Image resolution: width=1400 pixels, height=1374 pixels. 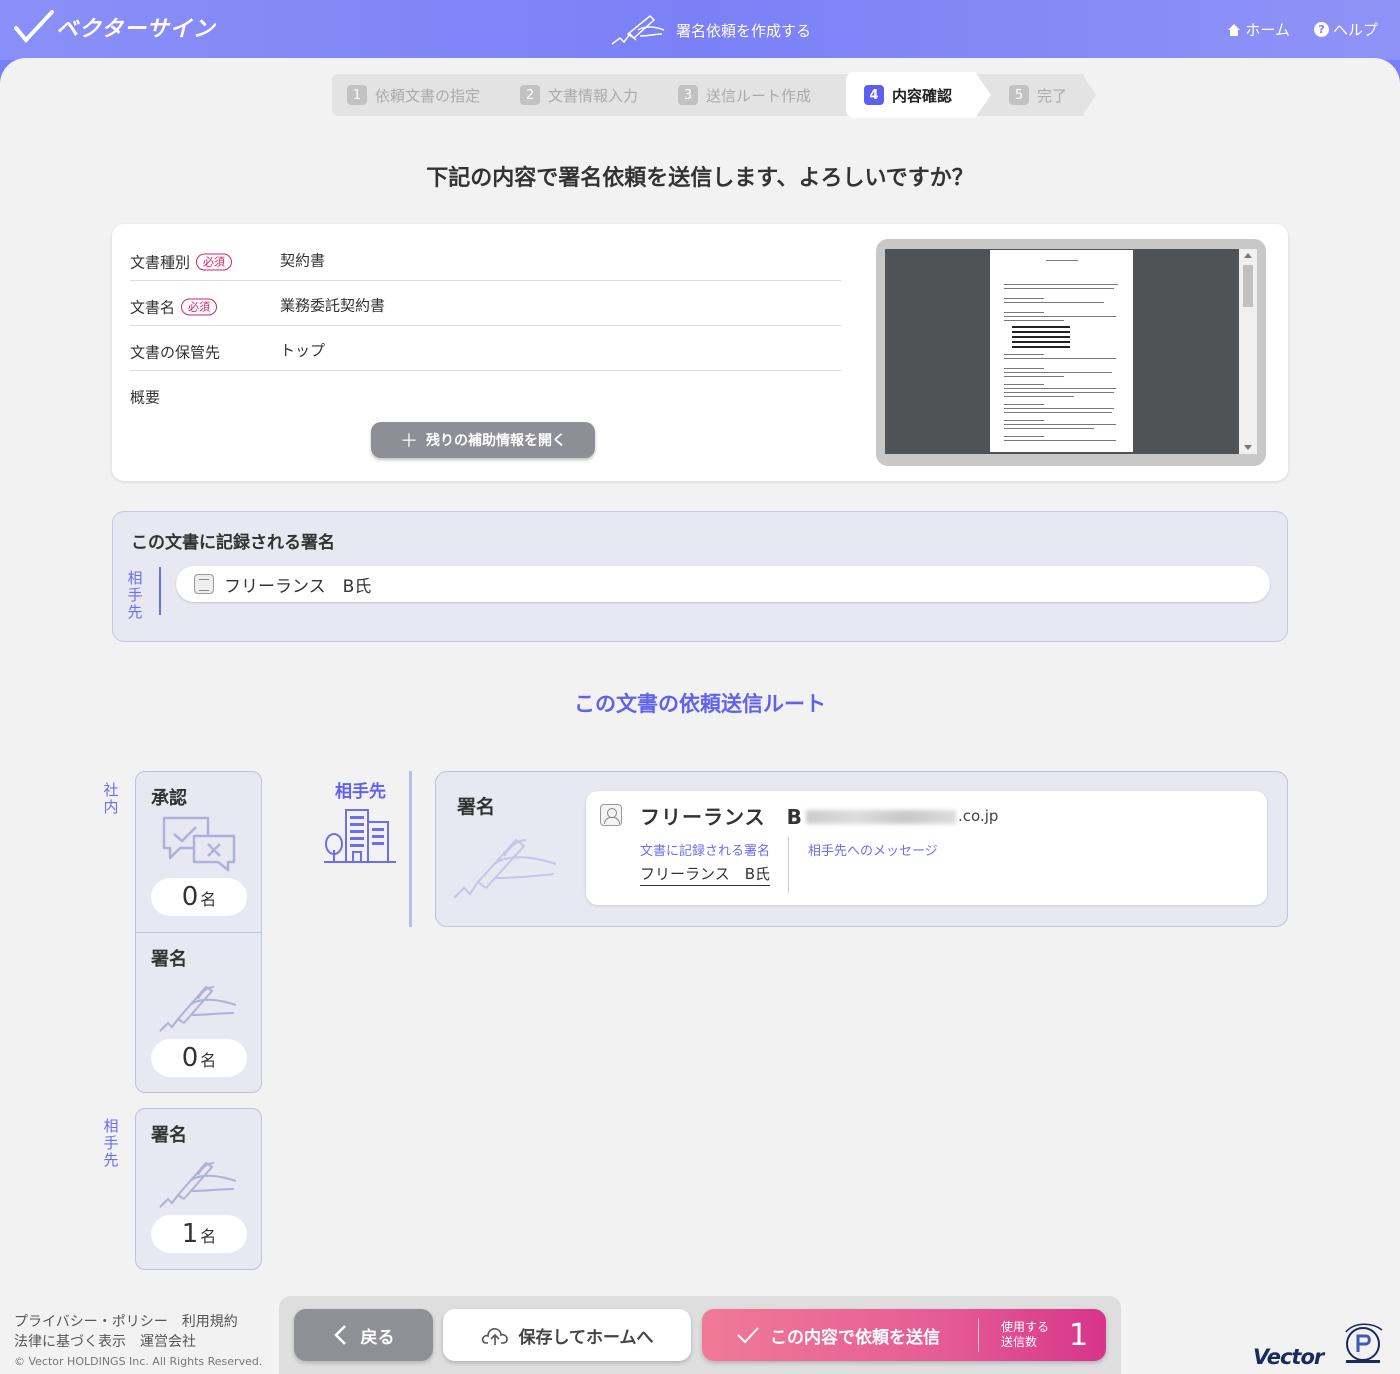 I want to click on info-label: 文書名 必須, so click(x=174, y=307).